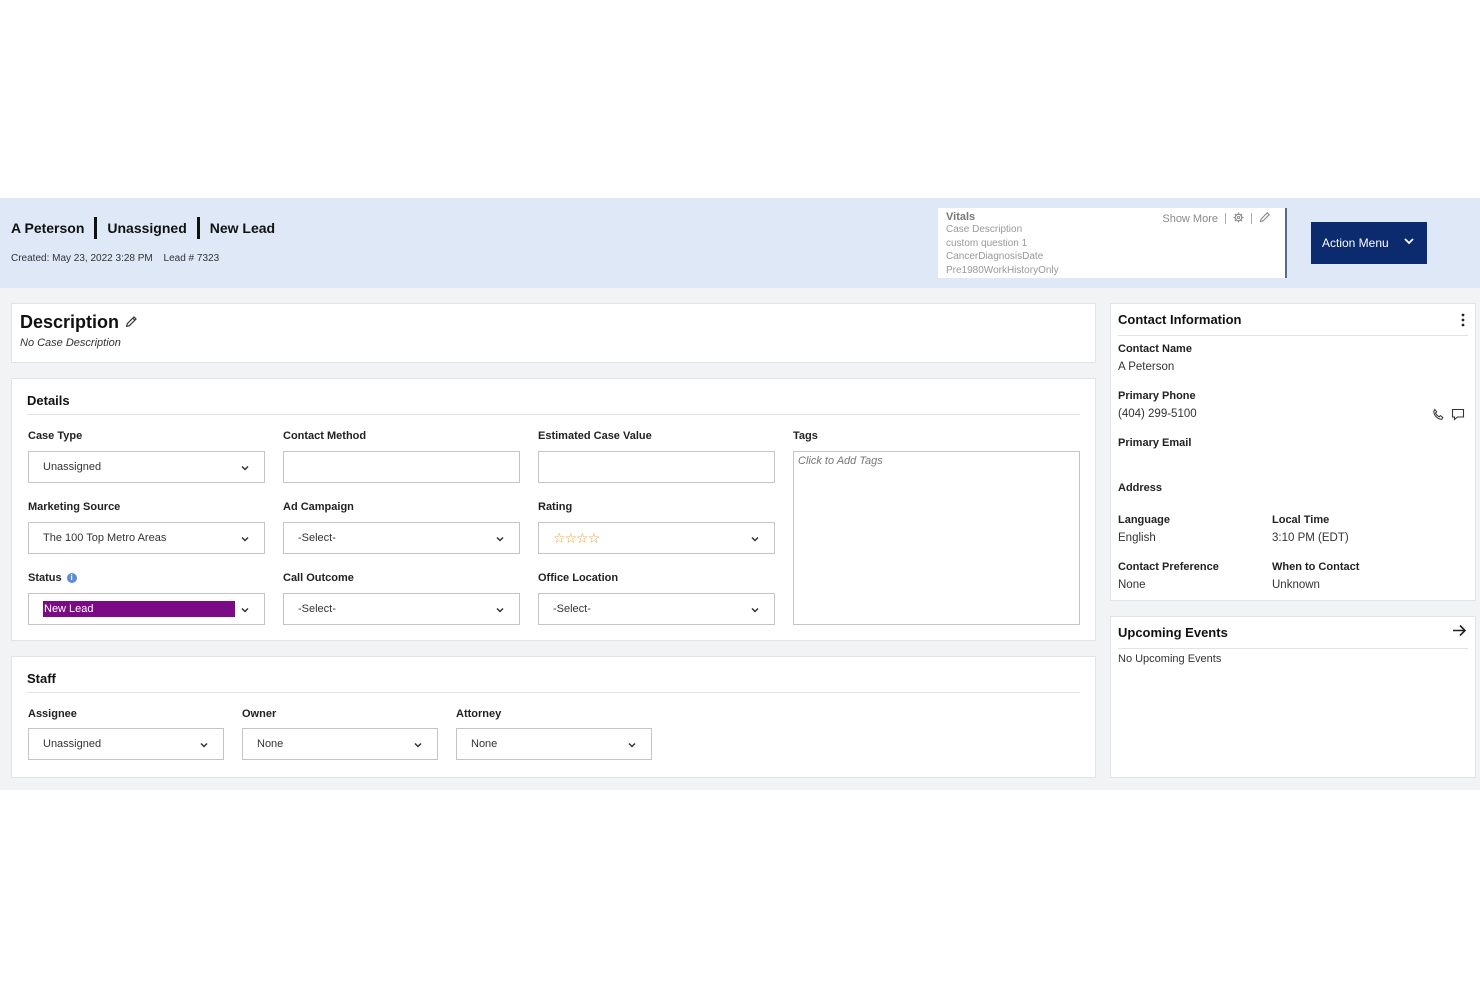  I want to click on status-select: New Lead, so click(146, 609).